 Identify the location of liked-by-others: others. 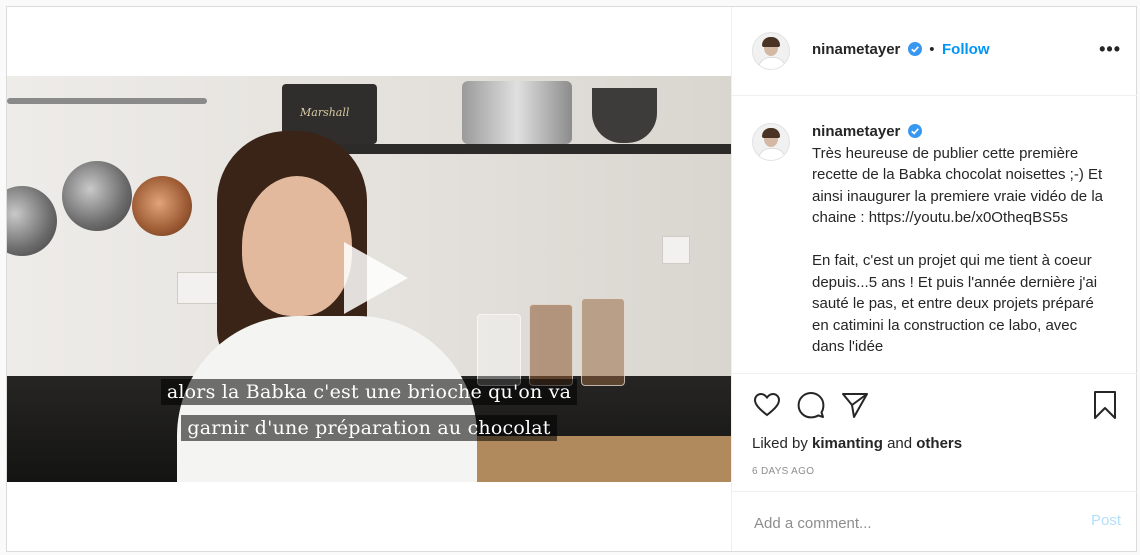
(939, 443).